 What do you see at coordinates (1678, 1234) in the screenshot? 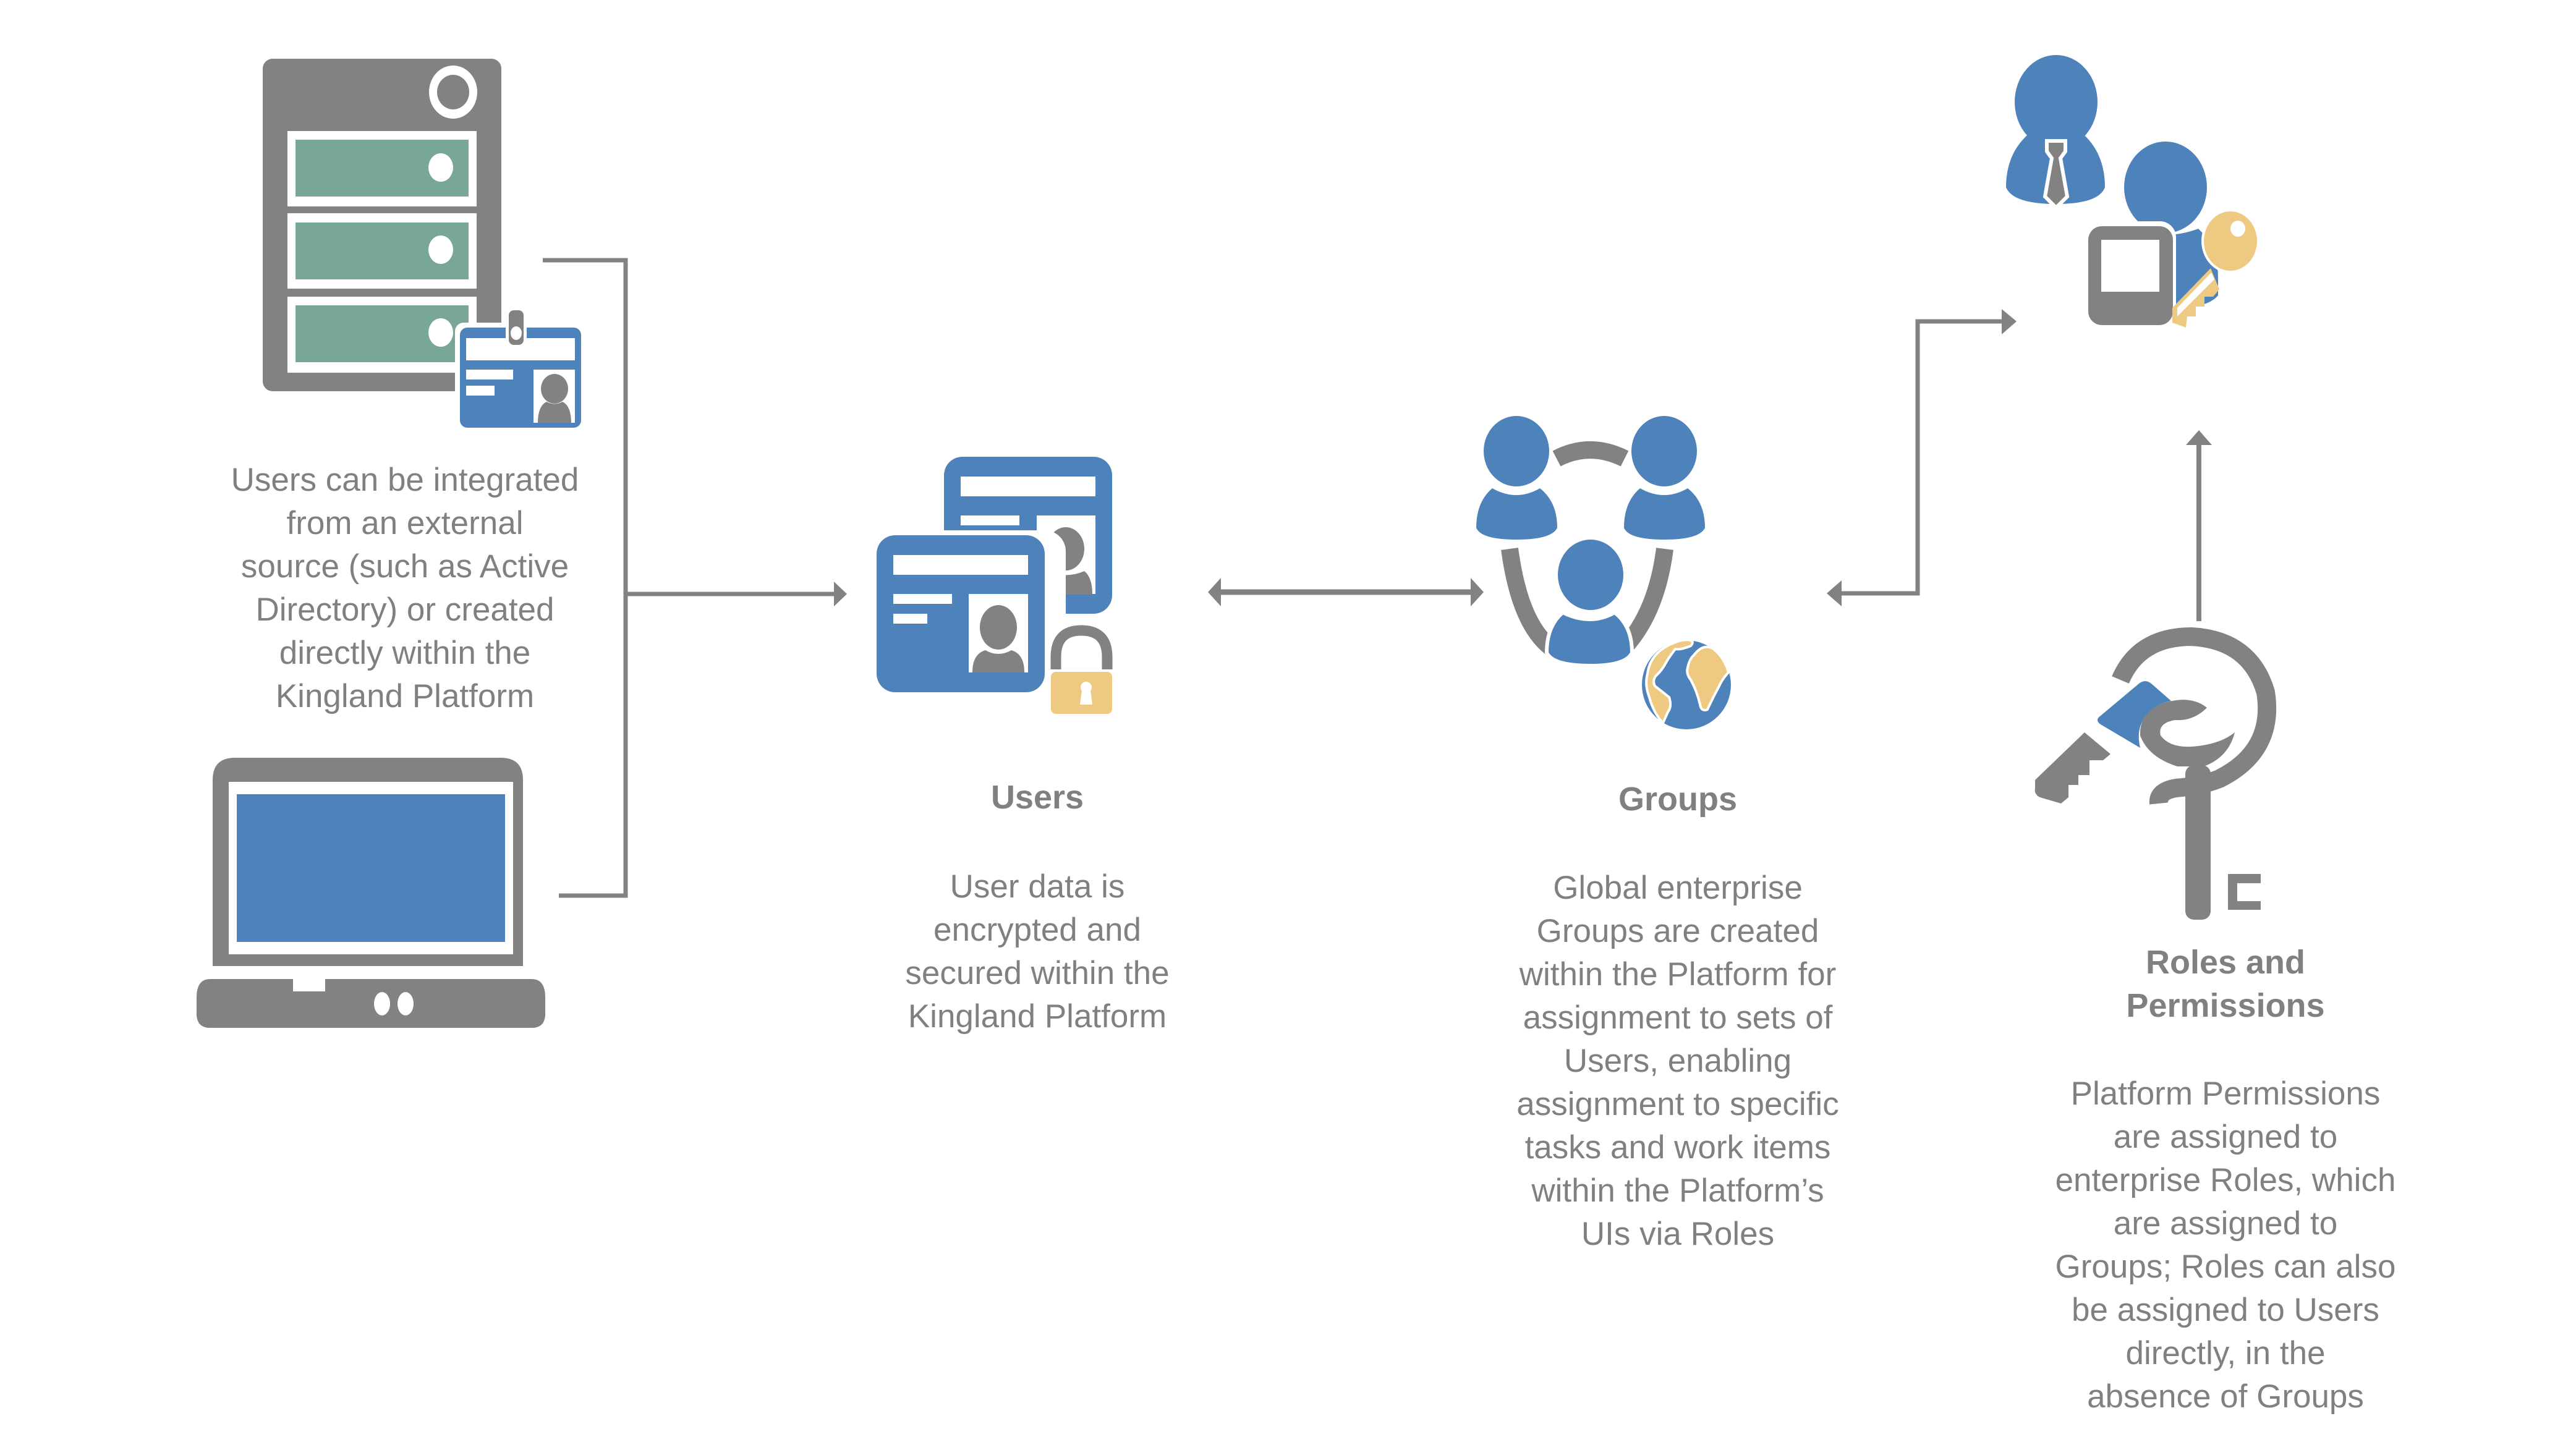
I see `groups-description-line: UIs via Roles` at bounding box center [1678, 1234].